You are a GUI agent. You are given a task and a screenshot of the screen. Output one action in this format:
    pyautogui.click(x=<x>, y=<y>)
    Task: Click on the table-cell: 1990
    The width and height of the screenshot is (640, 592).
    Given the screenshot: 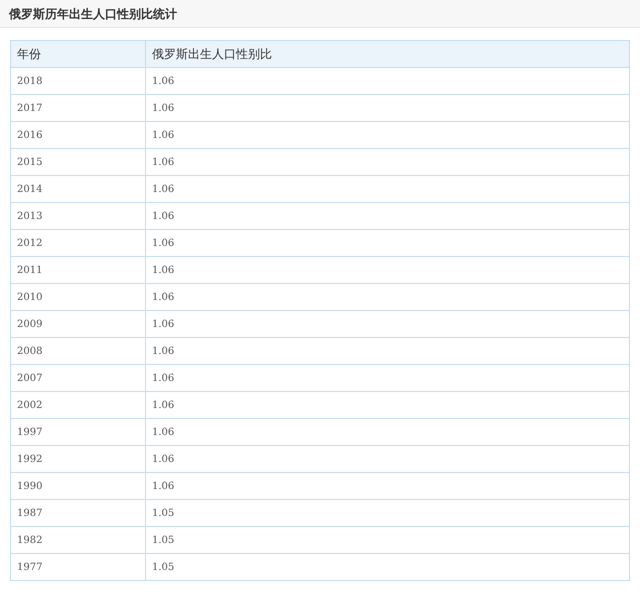 What is the action you would take?
    pyautogui.click(x=78, y=486)
    